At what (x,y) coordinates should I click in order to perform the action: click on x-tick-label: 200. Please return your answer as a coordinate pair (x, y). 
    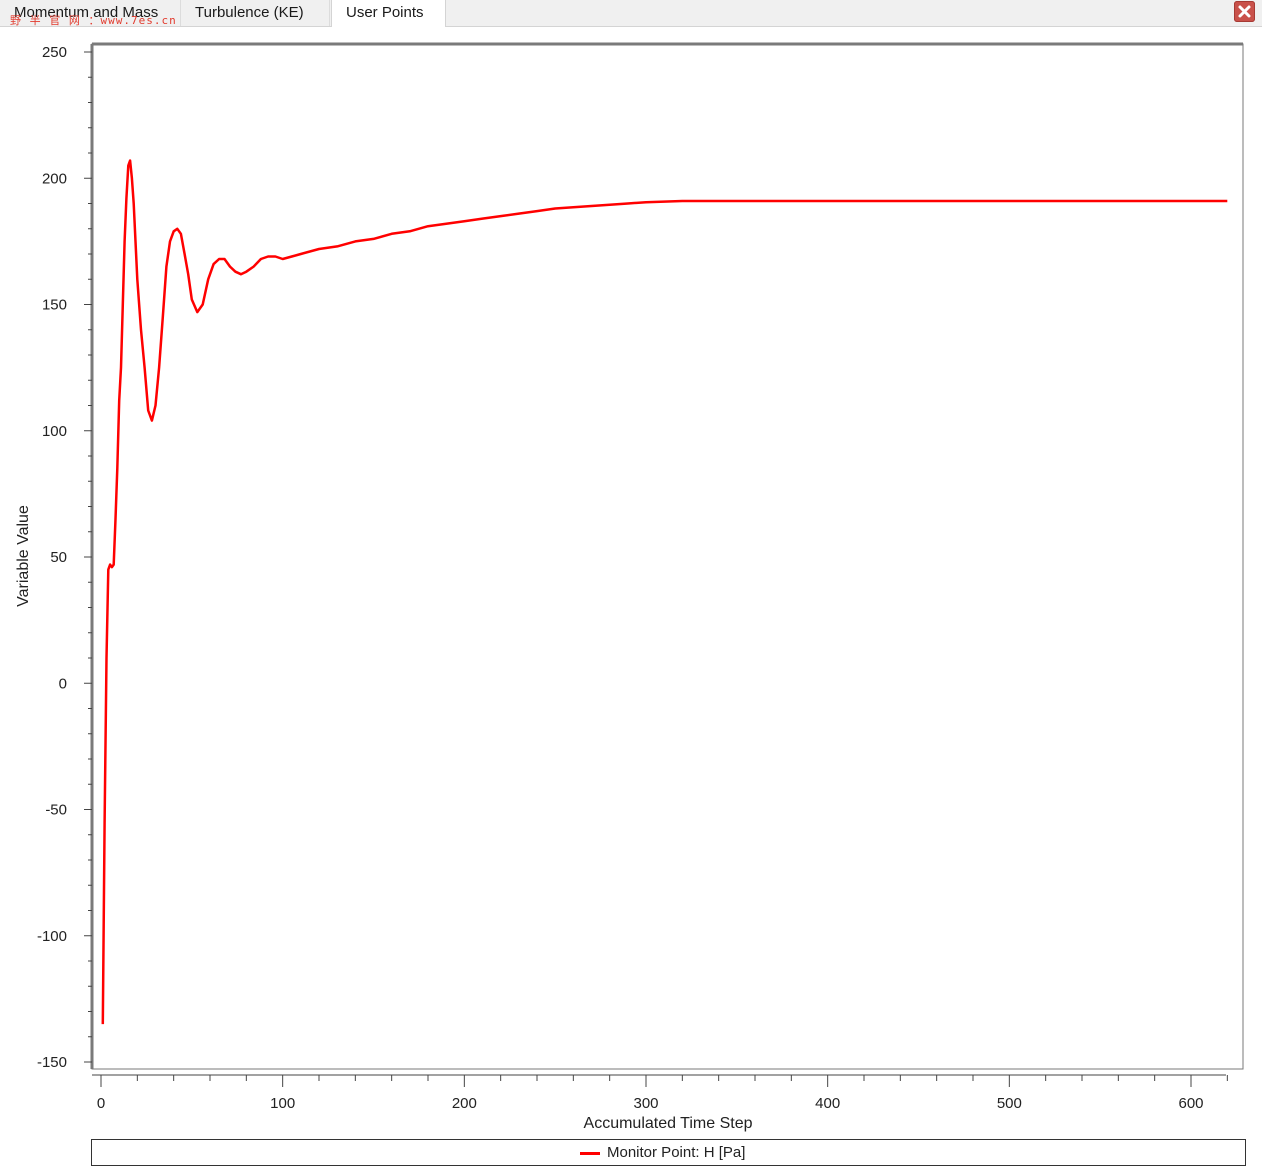
    Looking at the image, I should click on (464, 1103).